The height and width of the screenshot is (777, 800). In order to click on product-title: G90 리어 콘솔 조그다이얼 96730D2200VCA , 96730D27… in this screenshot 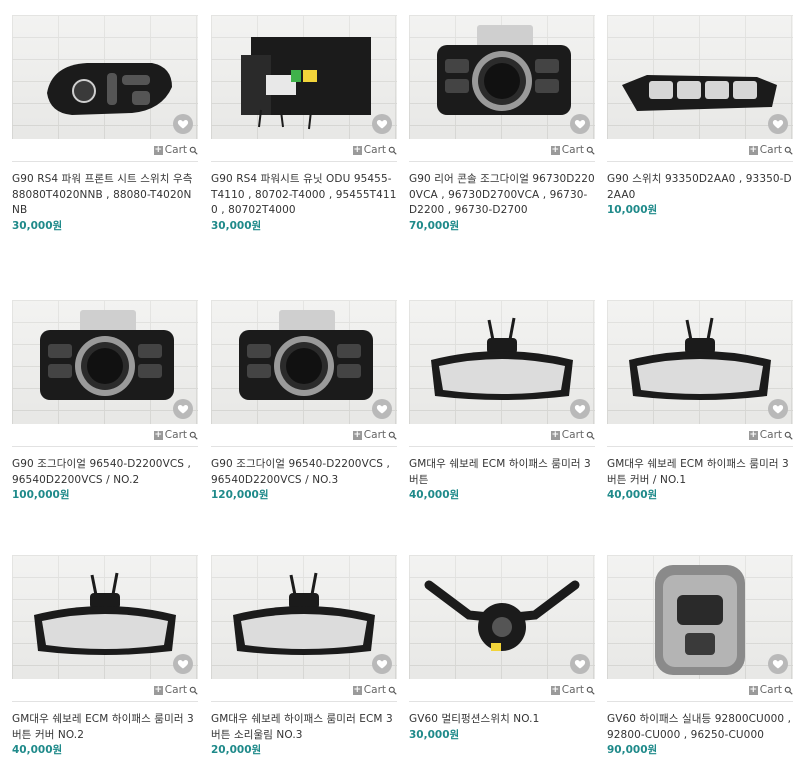, I will do `click(502, 195)`.